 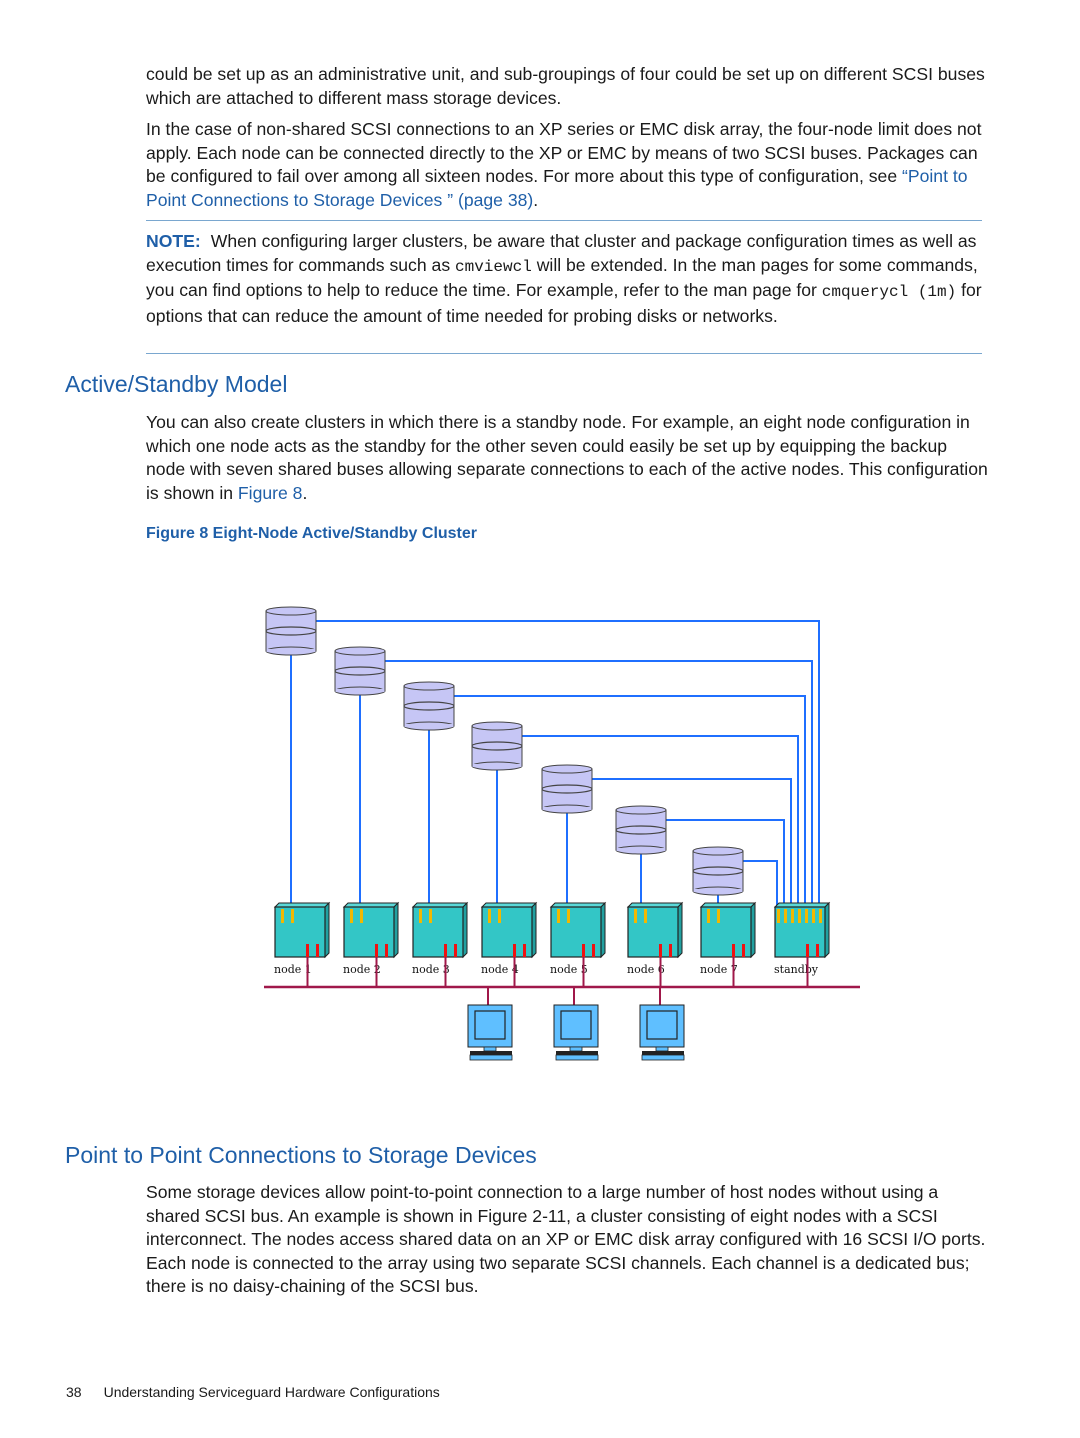 What do you see at coordinates (270, 493) in the screenshot?
I see `figure-8-link: Figure 8` at bounding box center [270, 493].